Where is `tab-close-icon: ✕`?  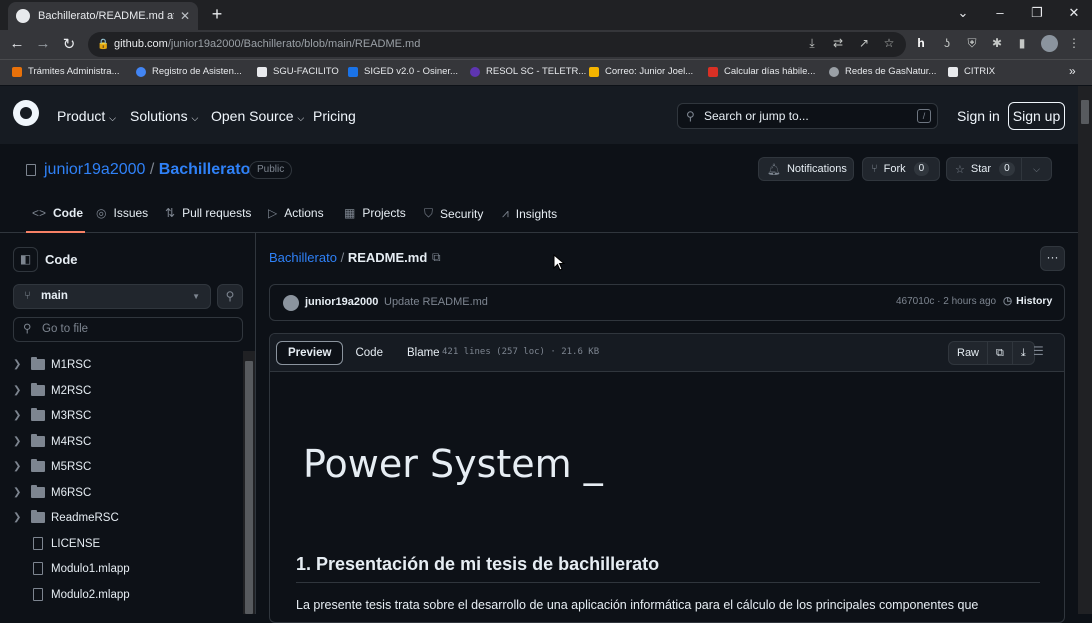
tab-close-icon: ✕ is located at coordinates (185, 16).